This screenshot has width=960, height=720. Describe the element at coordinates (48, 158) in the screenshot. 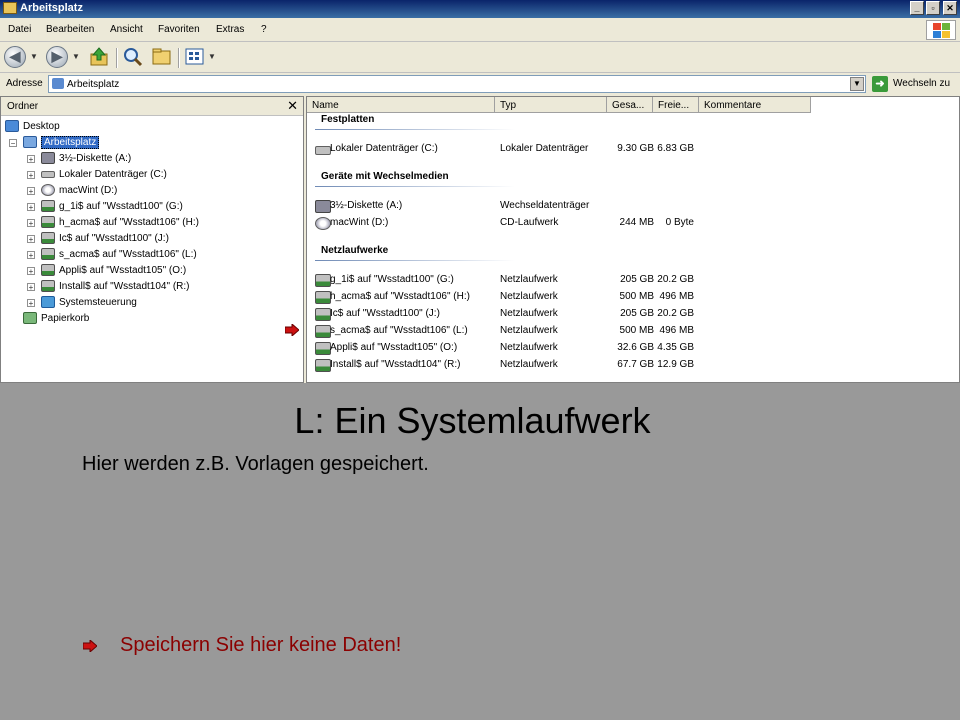

I see `floppy-drive-icon` at that location.